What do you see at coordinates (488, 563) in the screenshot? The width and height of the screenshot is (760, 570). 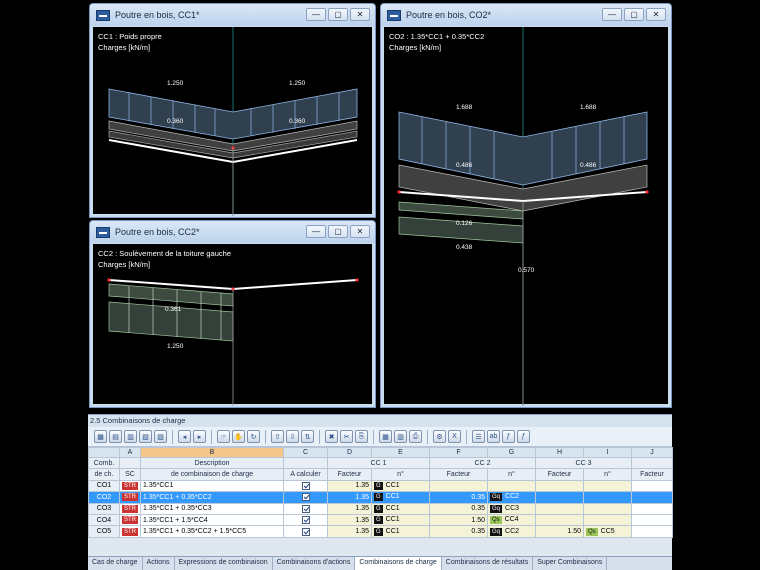 I see `tab-combinaisons-de-r-sultats: Combinaisons de résultats` at bounding box center [488, 563].